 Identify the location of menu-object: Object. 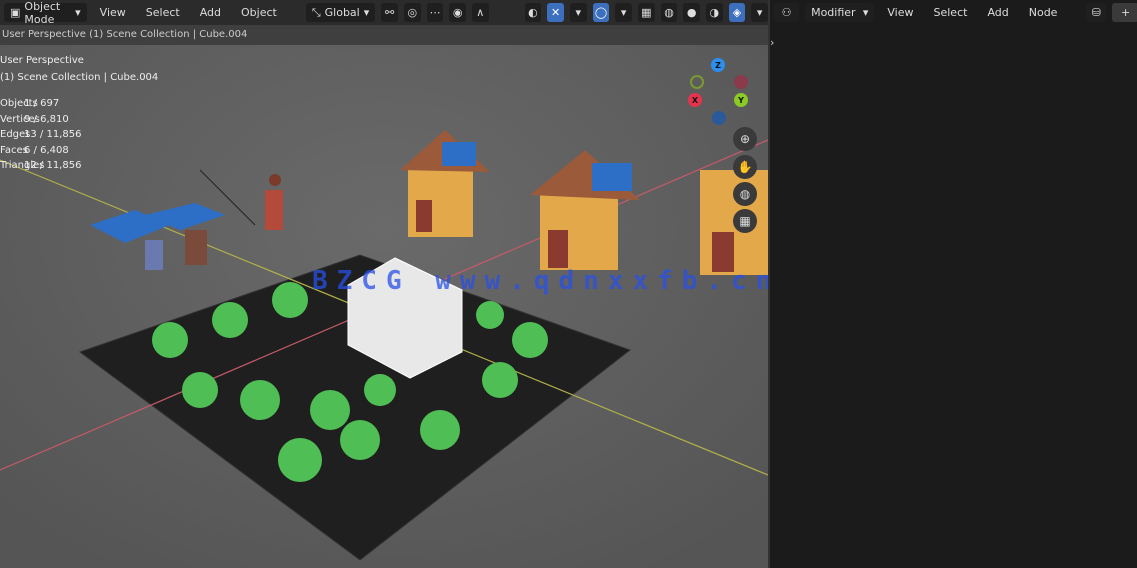
(259, 12).